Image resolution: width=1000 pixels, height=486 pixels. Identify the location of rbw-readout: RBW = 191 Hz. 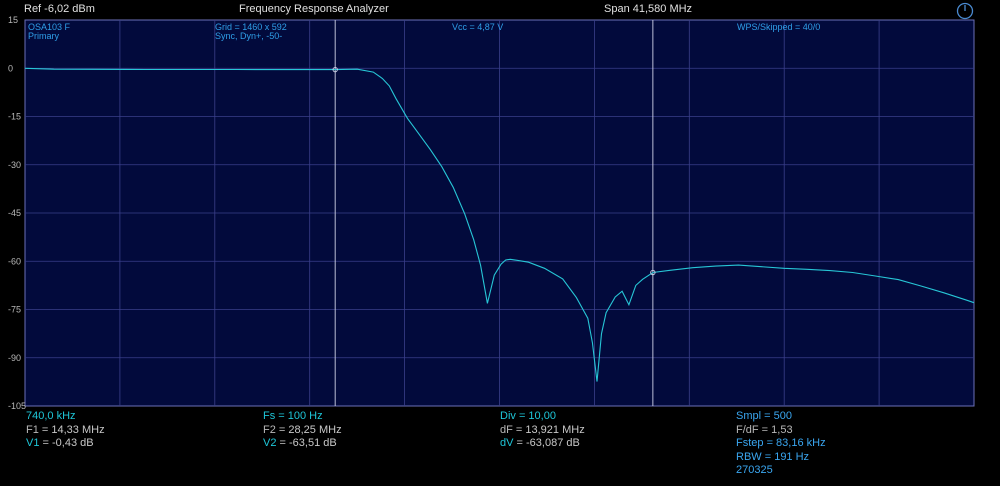
(773, 456).